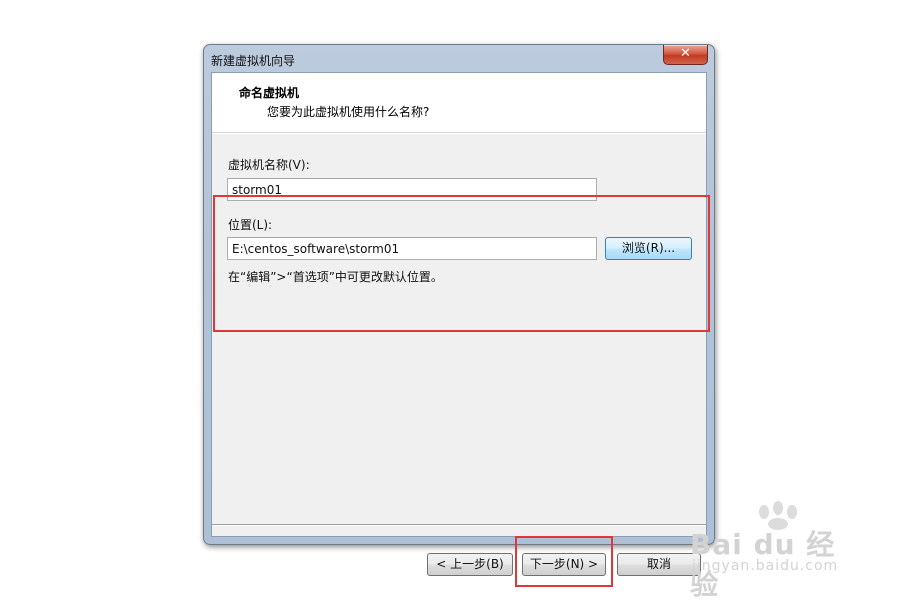 The width and height of the screenshot is (900, 603). What do you see at coordinates (269, 165) in the screenshot?
I see `vm-name-label: 虚拟机名称(V):` at bounding box center [269, 165].